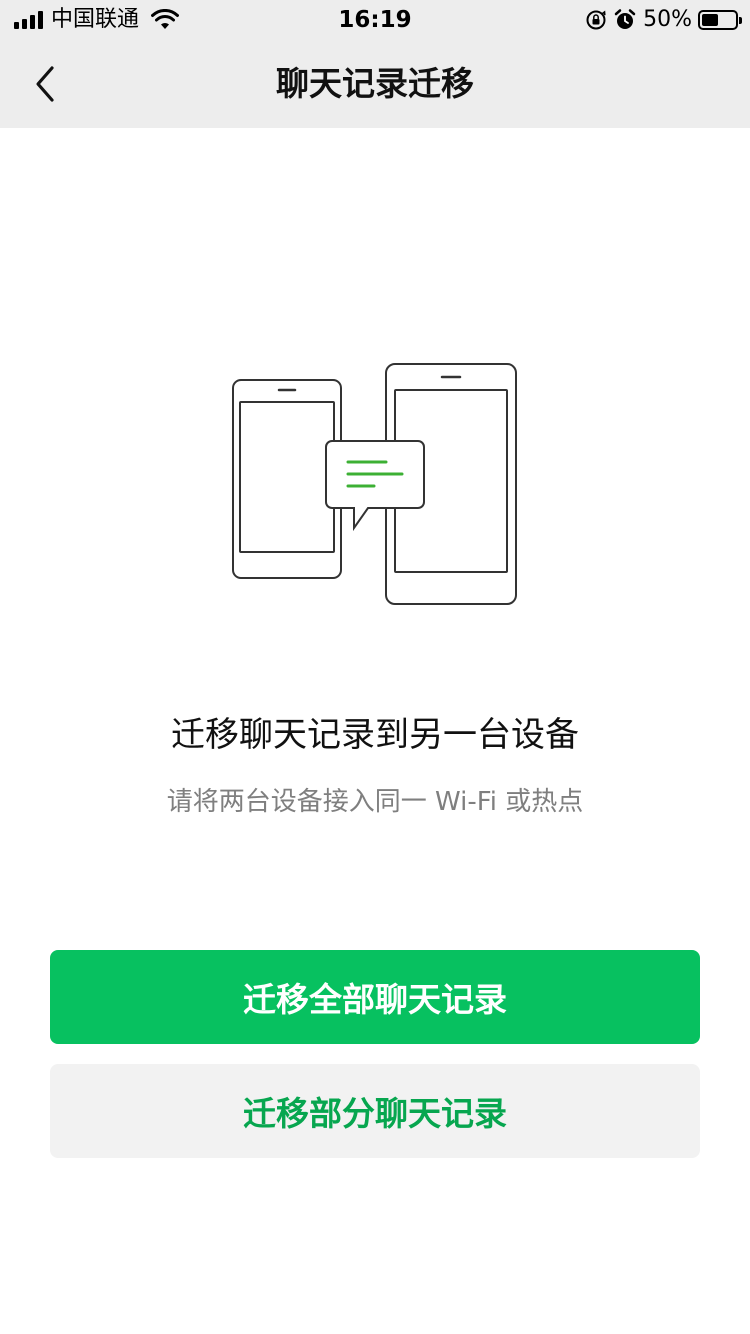 This screenshot has height=1334, width=750. What do you see at coordinates (375, 997) in the screenshot?
I see `migrate-all-button: 迁移全部聊天记录` at bounding box center [375, 997].